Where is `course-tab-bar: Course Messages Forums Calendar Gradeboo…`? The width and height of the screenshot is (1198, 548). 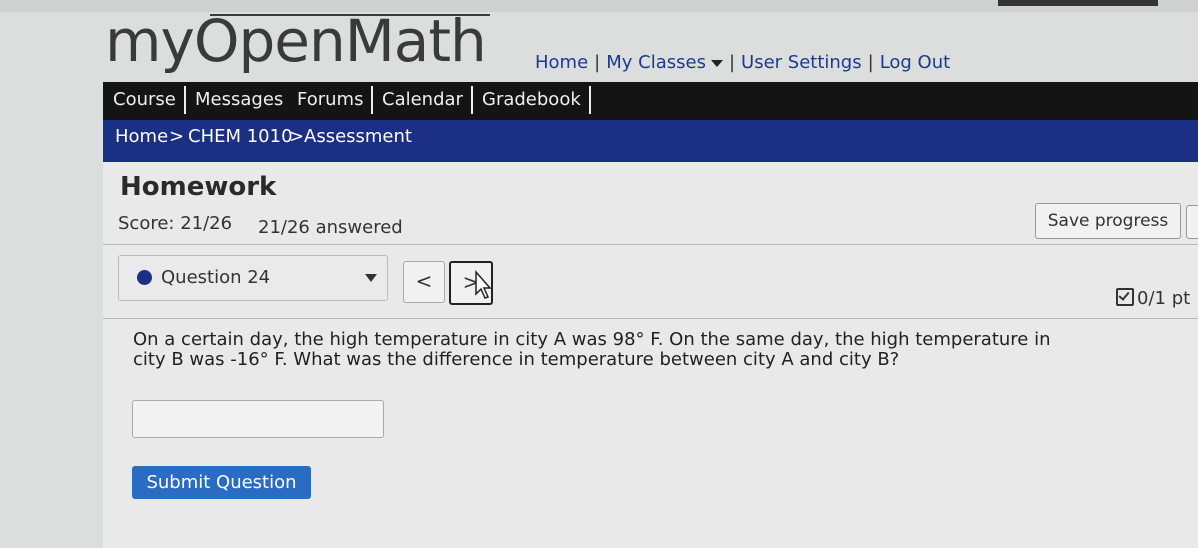
course-tab-bar: Course Messages Forums Calendar Gradeboo… is located at coordinates (650, 101).